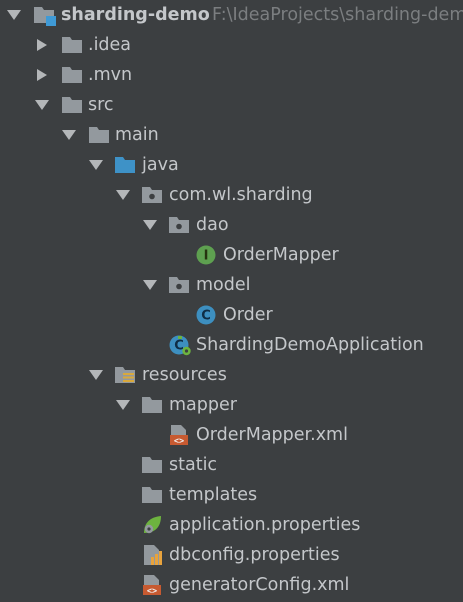 This screenshot has height=602, width=463. Describe the element at coordinates (310, 345) in the screenshot. I see `tree-item-label: ShardingDemoApplication` at that location.